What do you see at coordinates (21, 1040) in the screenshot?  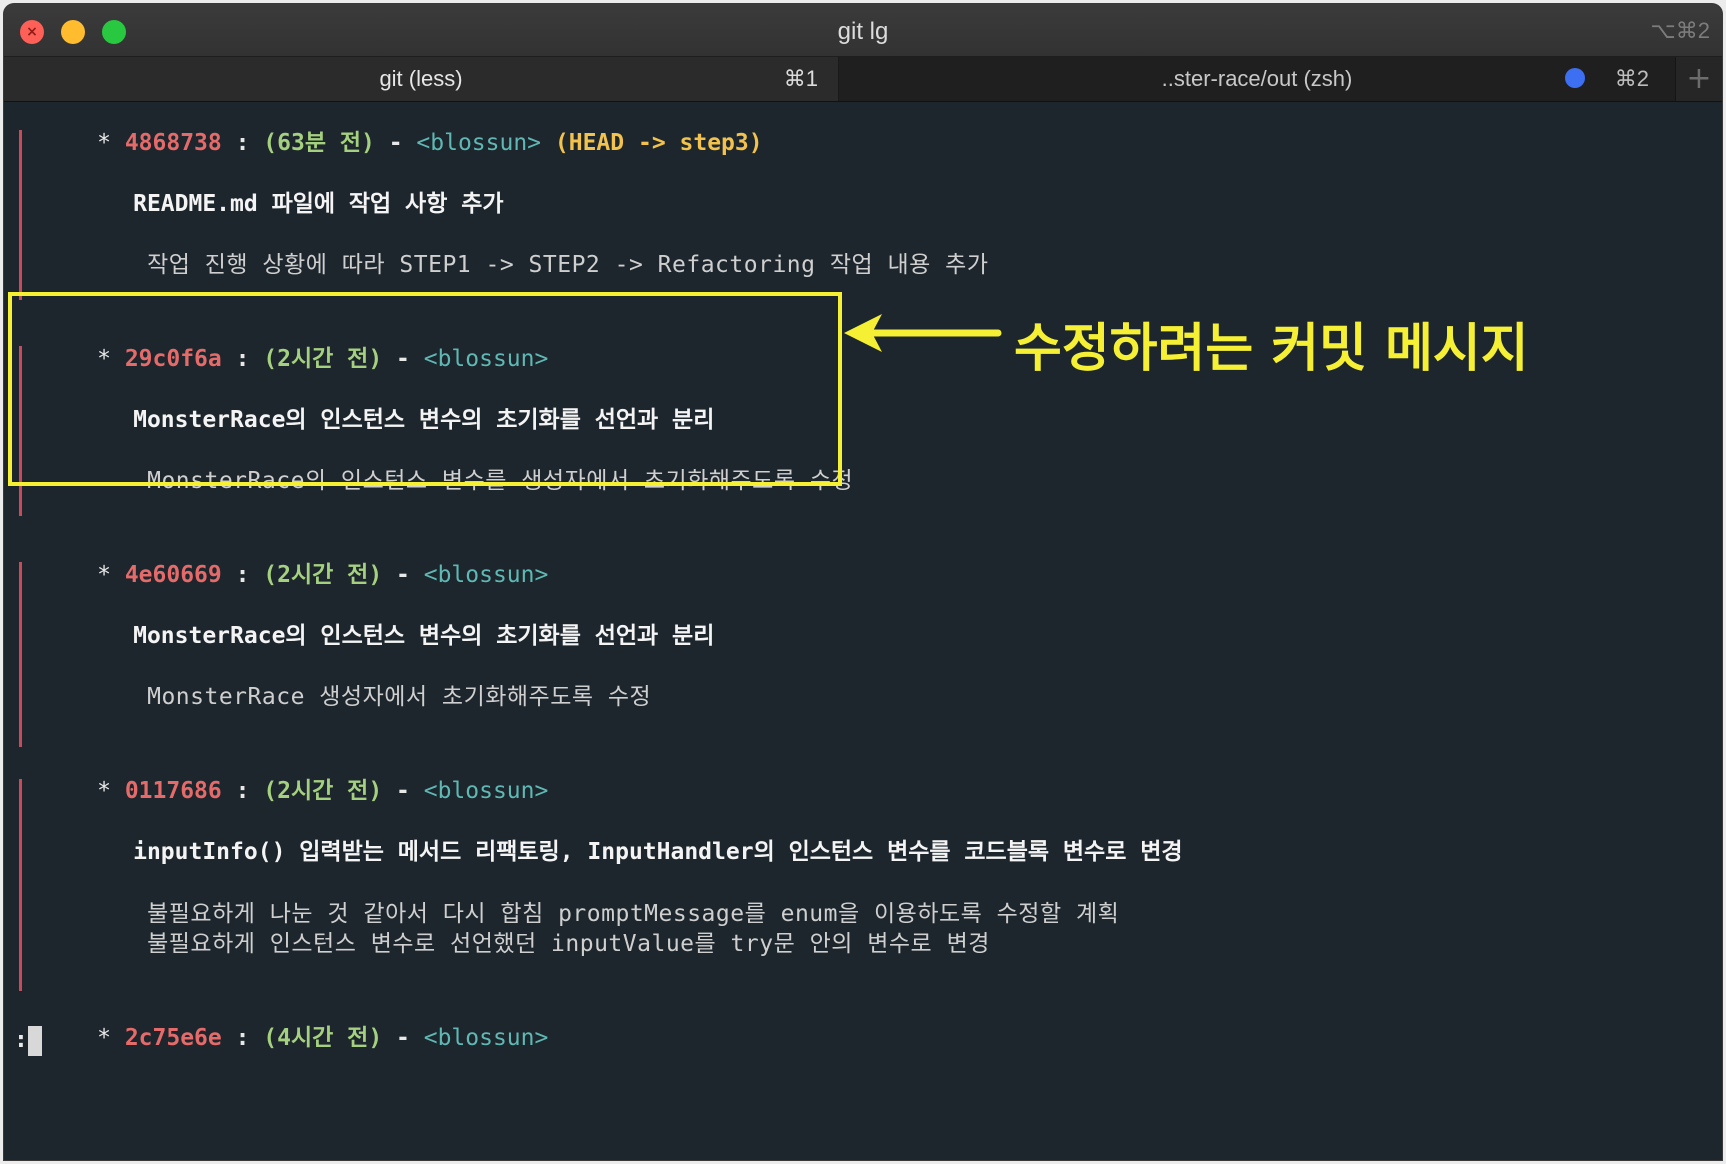 I see `prompt-symbol: :` at bounding box center [21, 1040].